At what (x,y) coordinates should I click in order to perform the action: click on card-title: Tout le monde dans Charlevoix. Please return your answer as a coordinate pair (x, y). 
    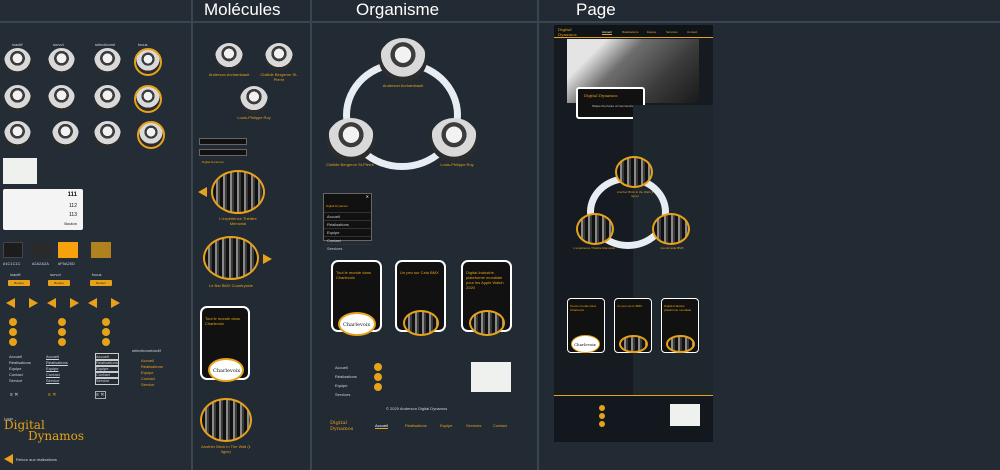
    Looking at the image, I should click on (353, 275).